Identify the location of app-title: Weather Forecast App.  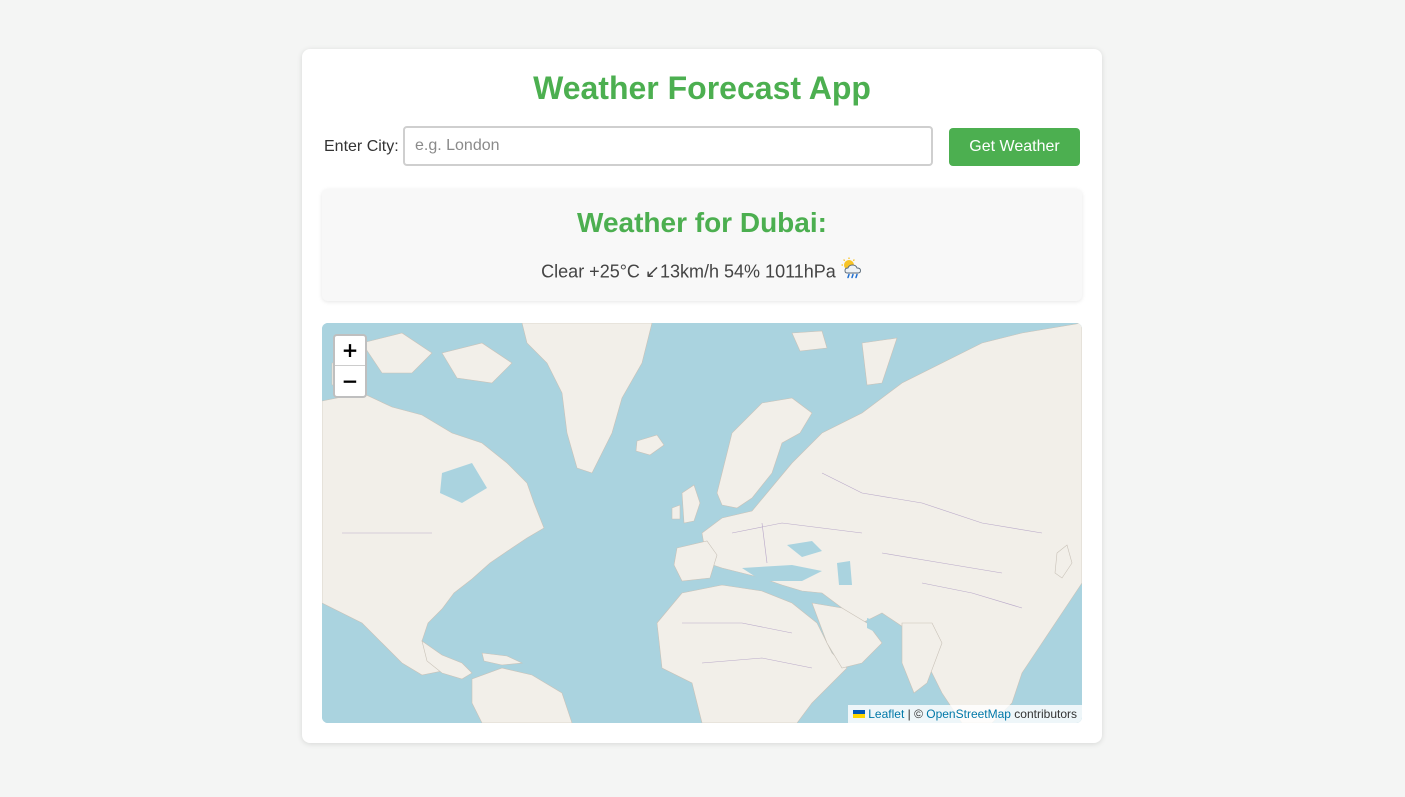
(702, 88).